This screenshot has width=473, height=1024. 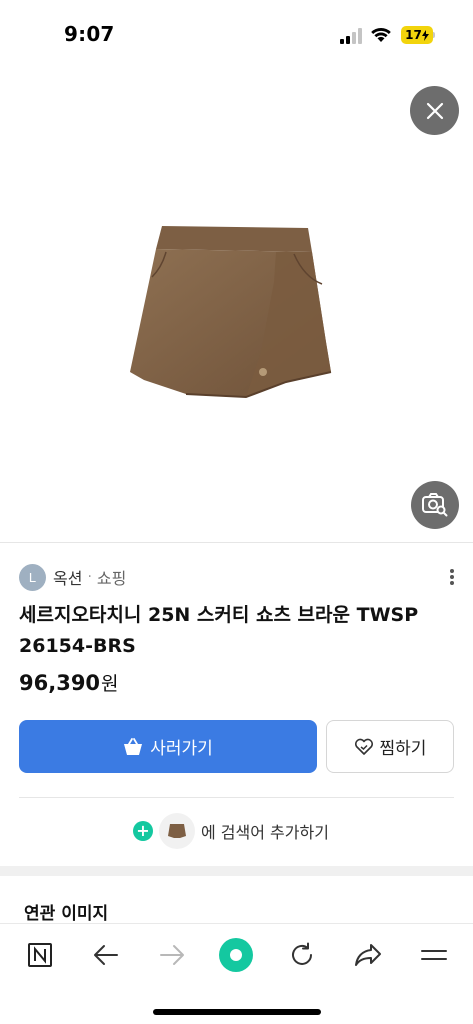 I want to click on share-button, so click(x=368, y=955).